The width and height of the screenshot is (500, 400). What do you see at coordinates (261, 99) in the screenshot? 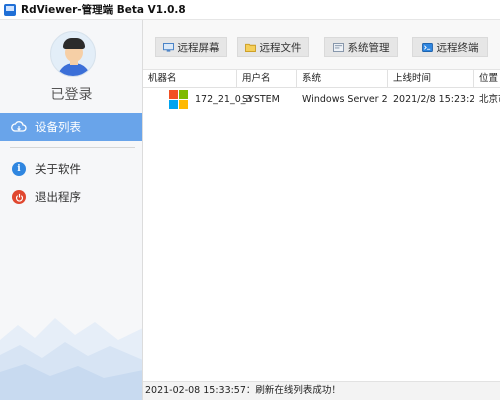
I see `cell-user: SYSTEM` at bounding box center [261, 99].